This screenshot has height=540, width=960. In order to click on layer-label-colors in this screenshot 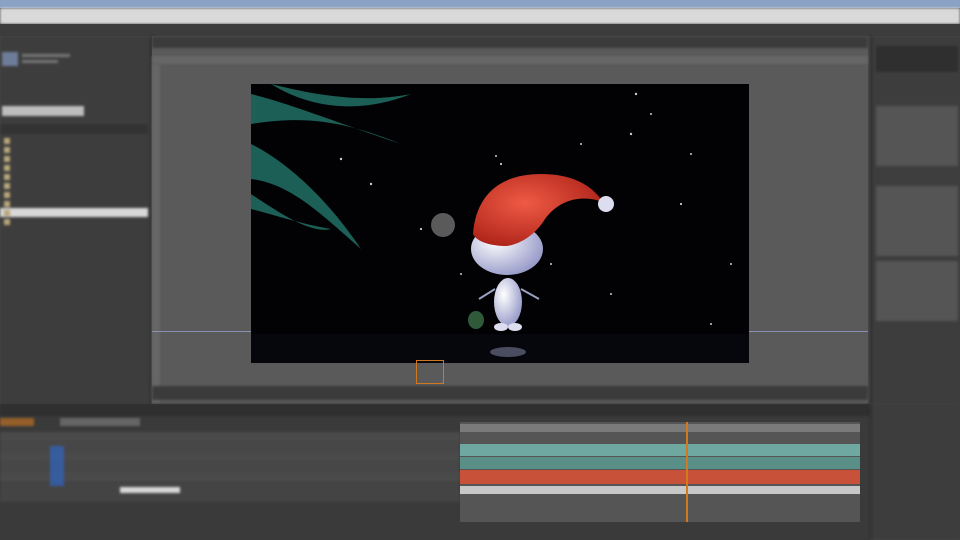, I will do `click(57, 466)`.